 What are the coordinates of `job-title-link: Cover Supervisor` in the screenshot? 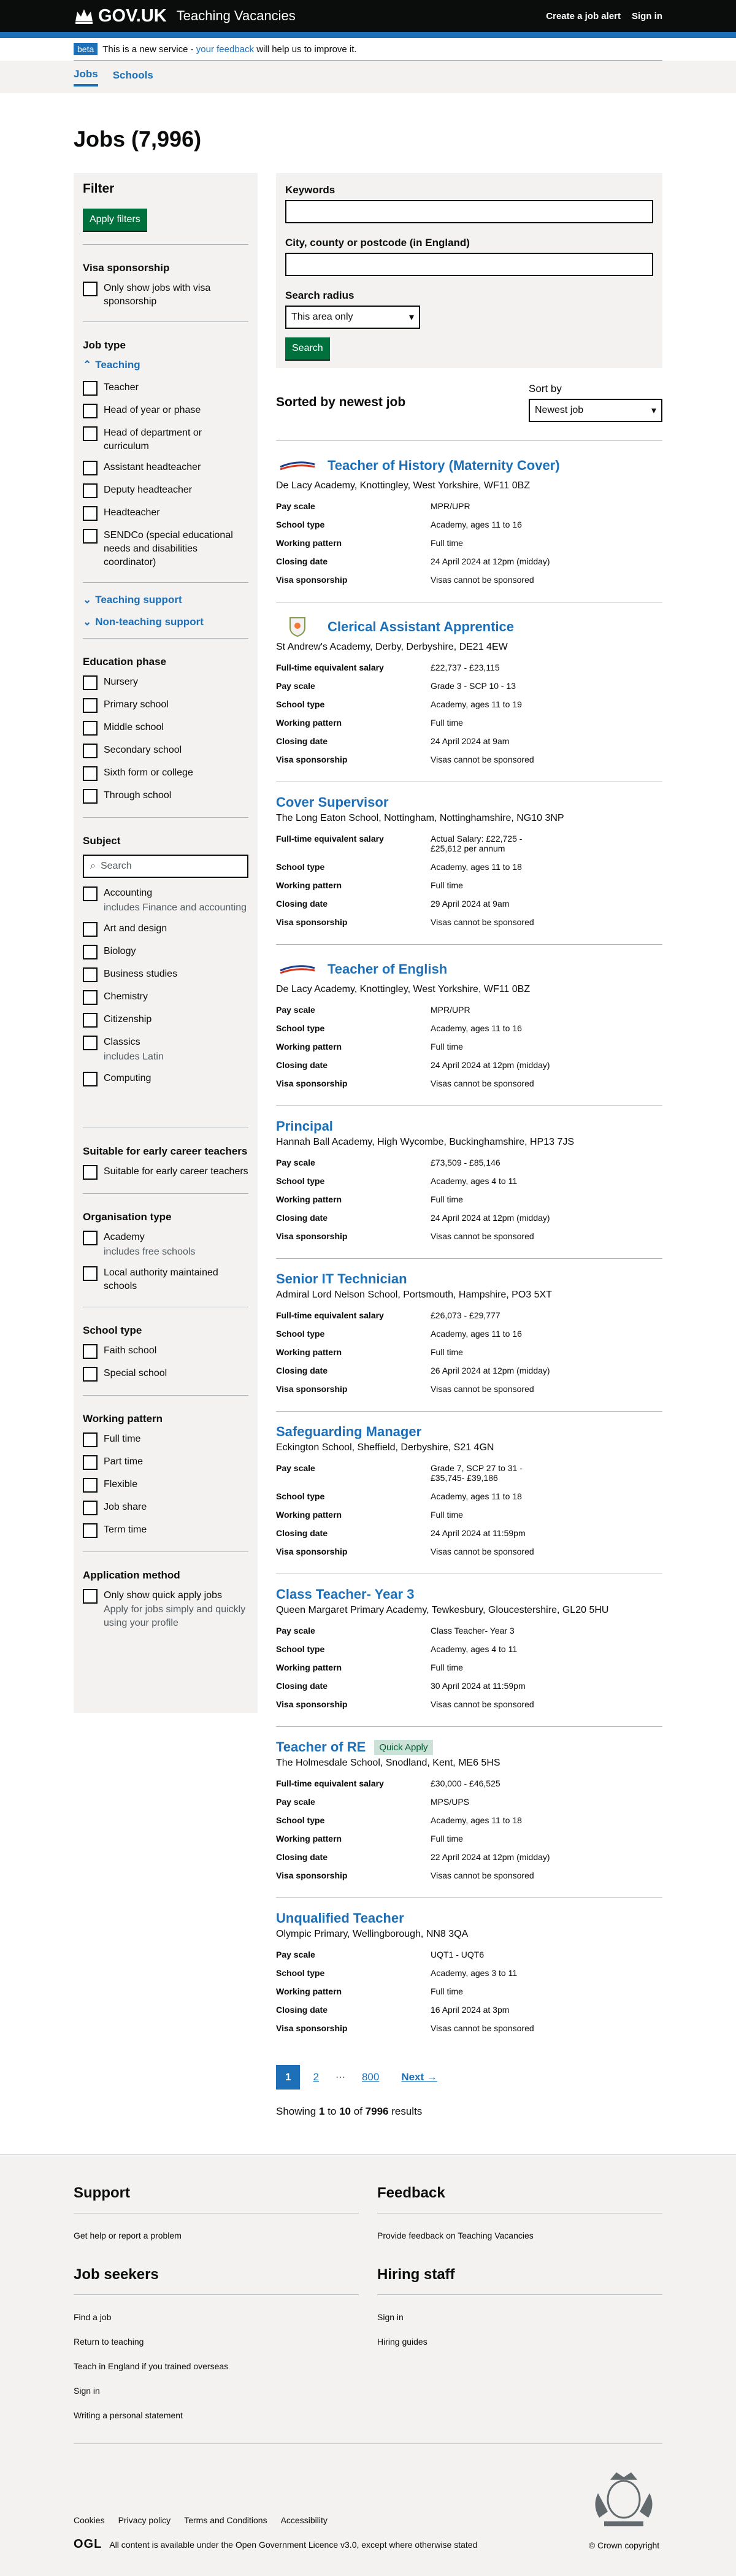 It's located at (332, 802).